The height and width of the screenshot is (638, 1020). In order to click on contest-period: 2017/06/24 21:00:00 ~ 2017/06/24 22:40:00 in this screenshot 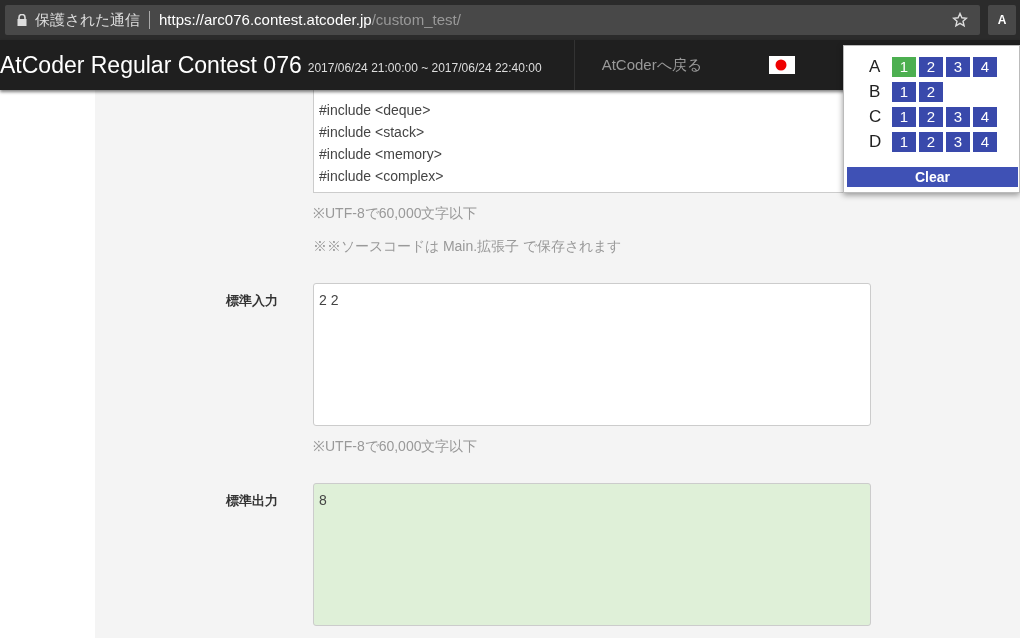, I will do `click(424, 68)`.